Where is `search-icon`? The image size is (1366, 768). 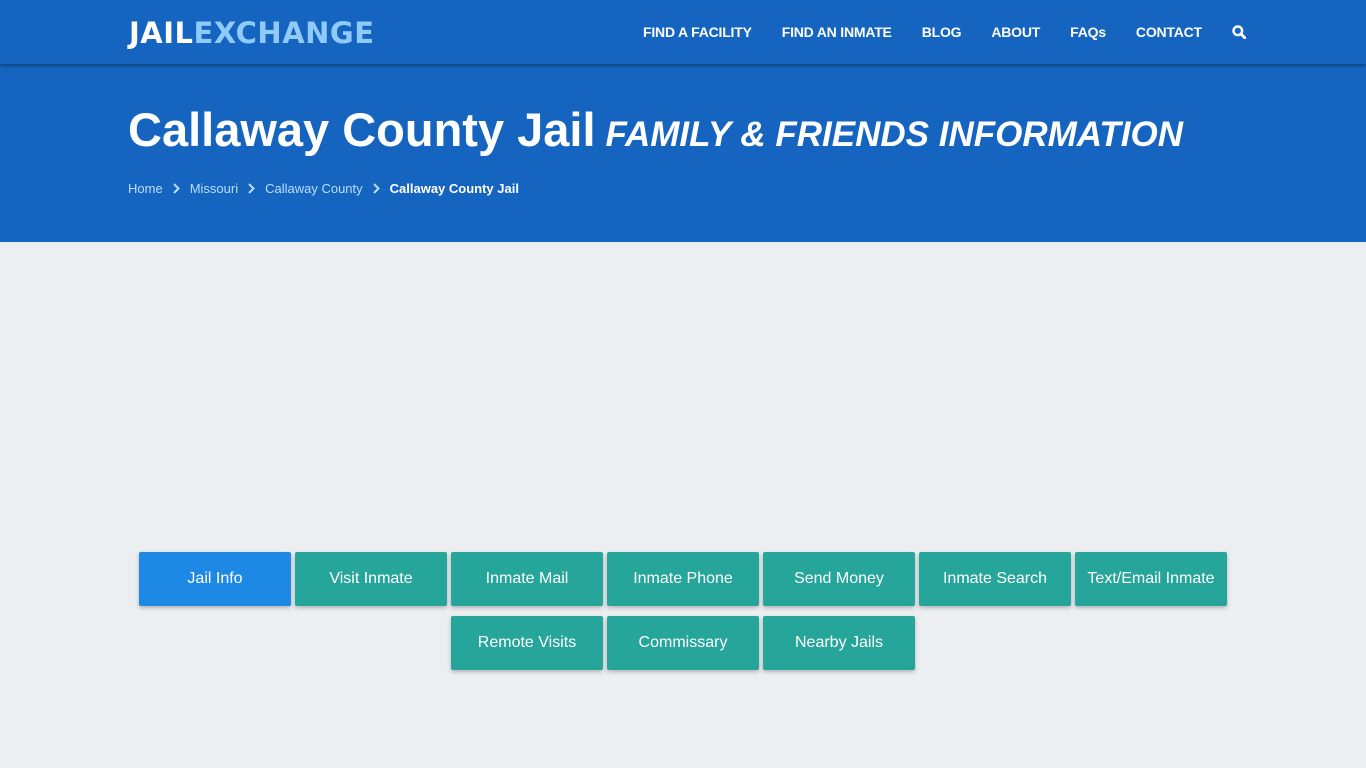 search-icon is located at coordinates (1239, 32).